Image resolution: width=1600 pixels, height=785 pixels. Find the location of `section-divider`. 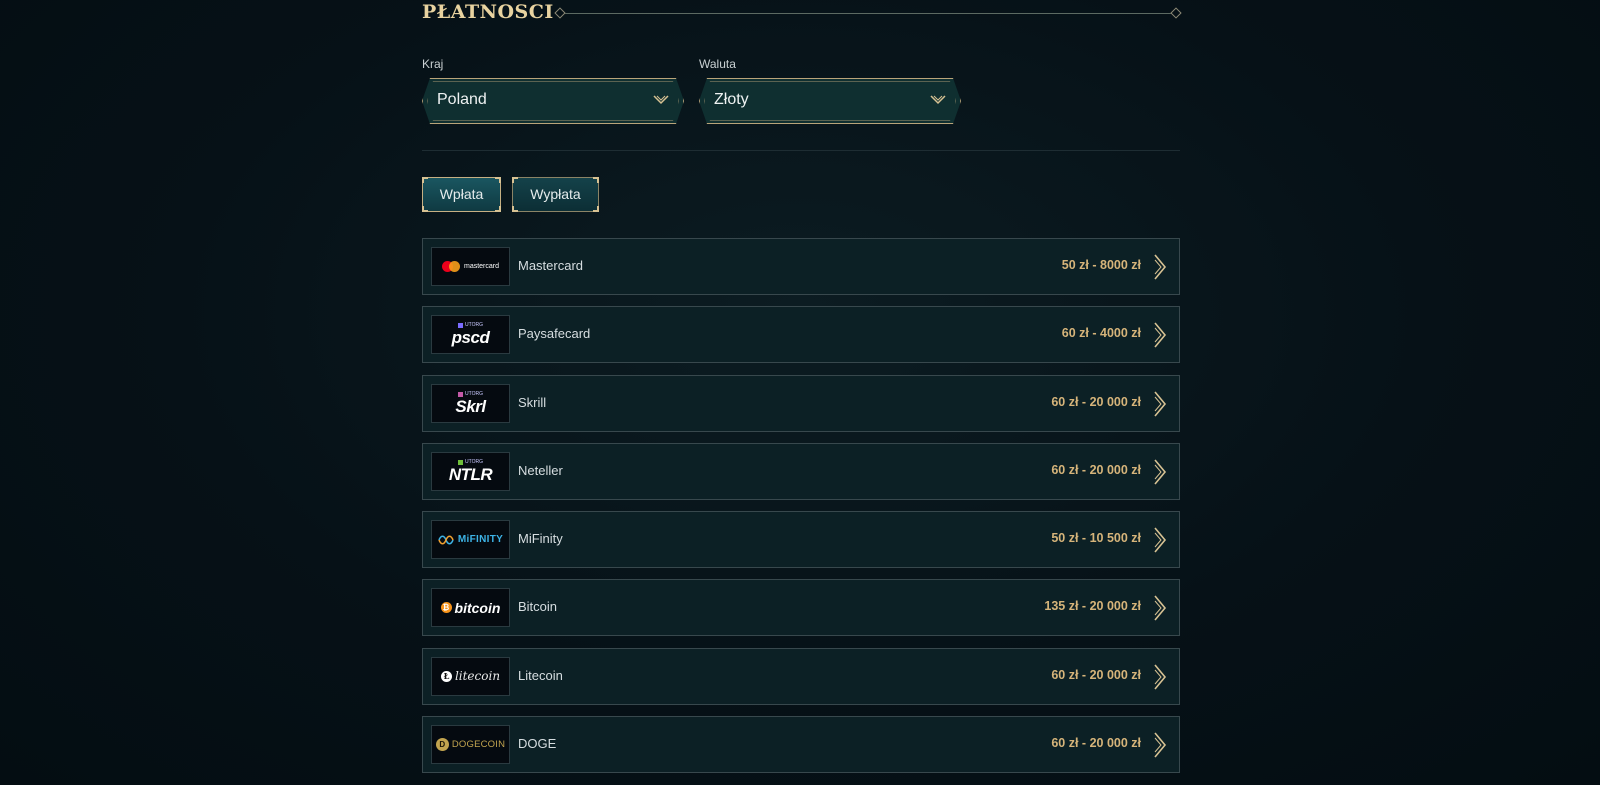

section-divider is located at coordinates (801, 150).